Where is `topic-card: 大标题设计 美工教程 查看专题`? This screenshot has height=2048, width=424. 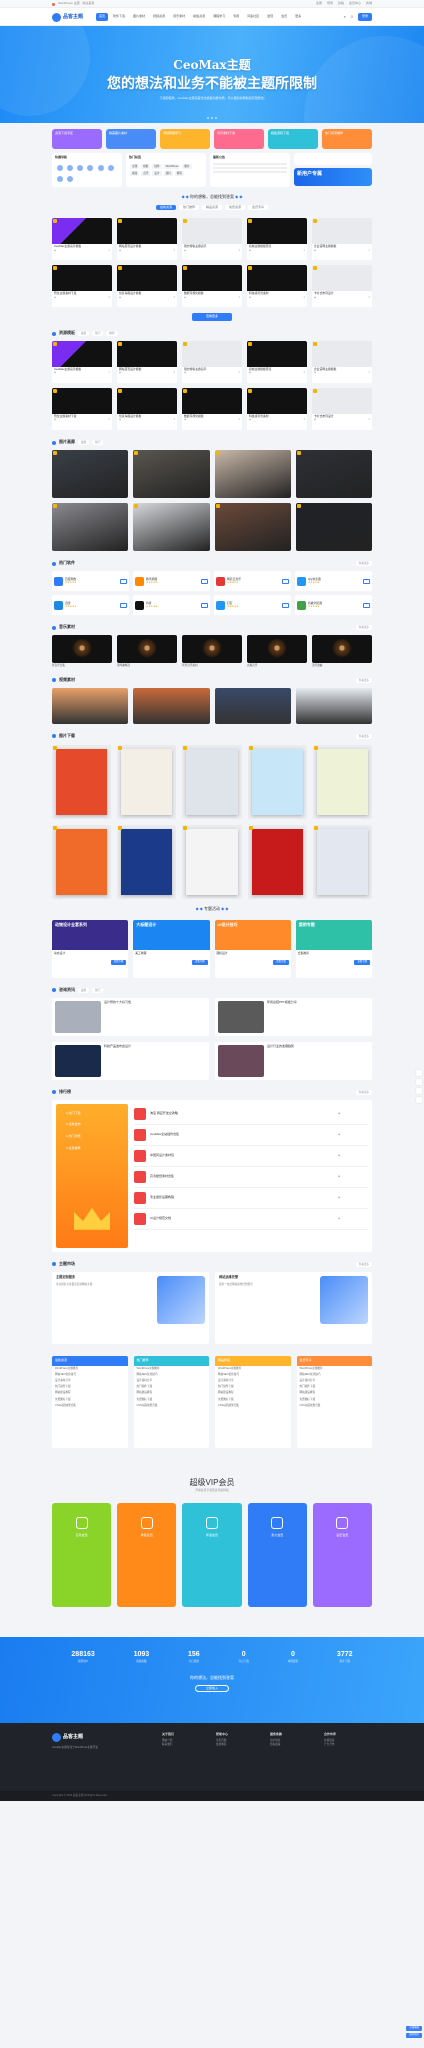
topic-card: 大标题设计 美工教程 查看专题 is located at coordinates (171, 948).